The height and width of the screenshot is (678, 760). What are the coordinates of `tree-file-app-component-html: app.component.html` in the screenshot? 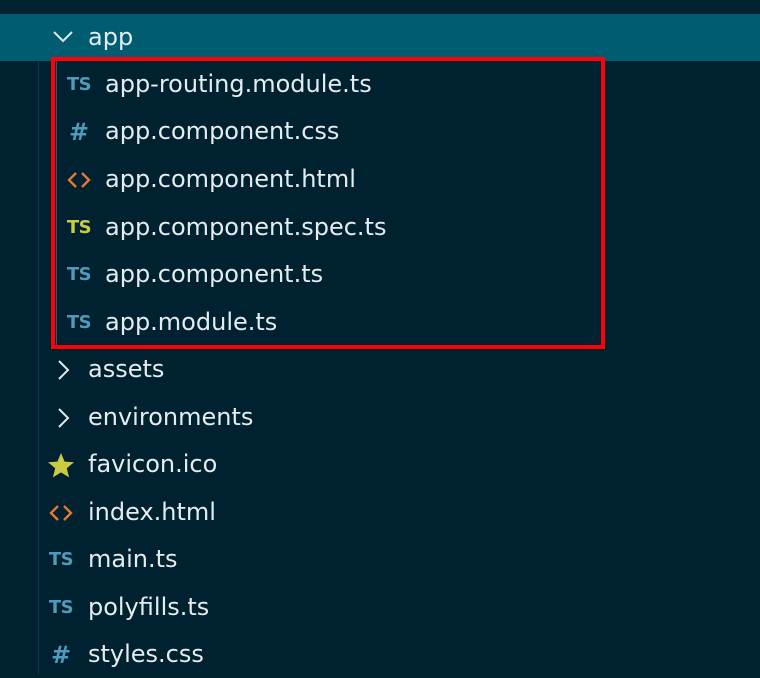 It's located at (380, 179).